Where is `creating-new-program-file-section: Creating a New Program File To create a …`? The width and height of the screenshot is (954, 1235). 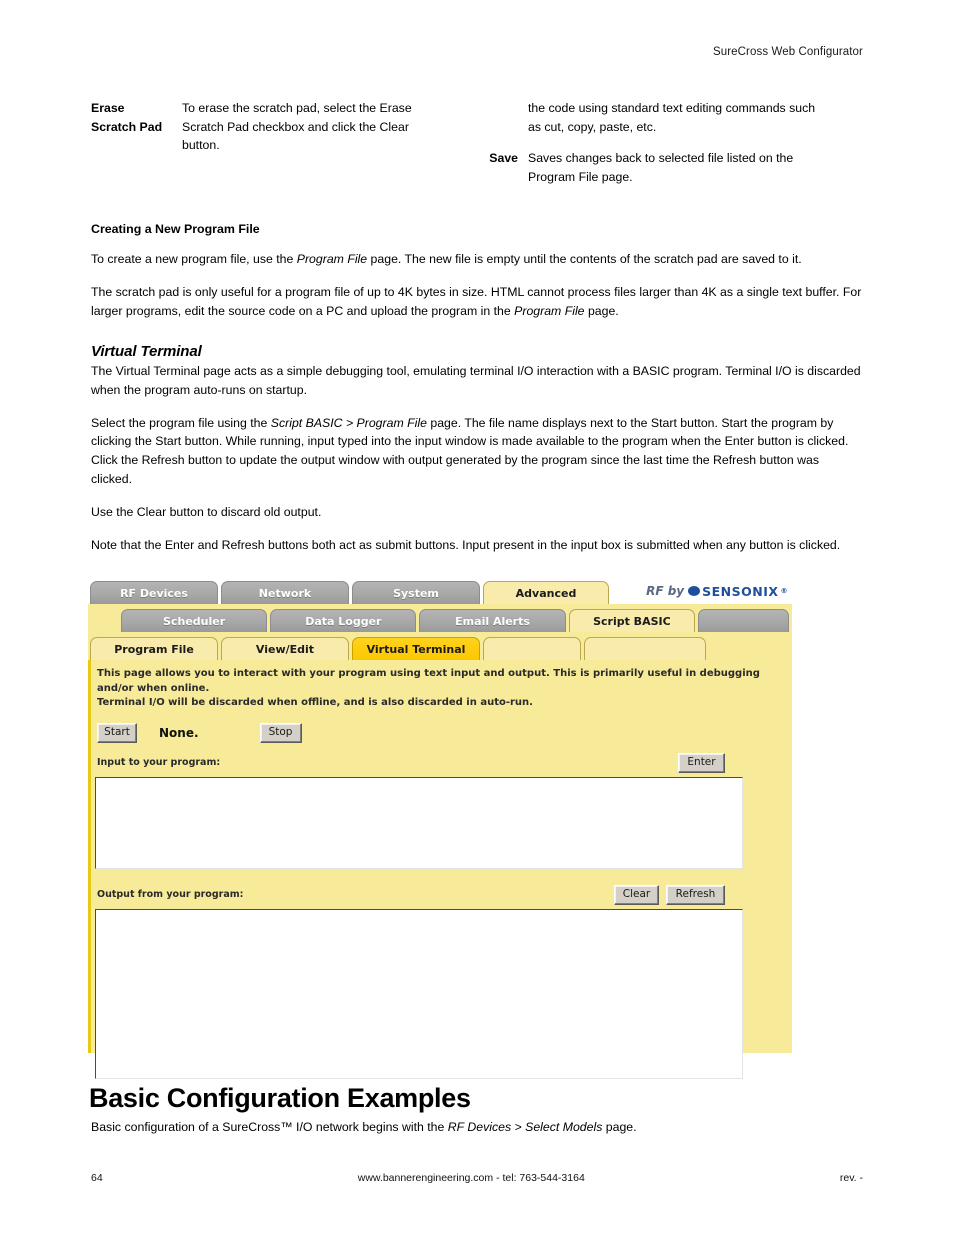
creating-new-program-file-section: Creating a New Program File To create a … is located at coordinates (477, 278).